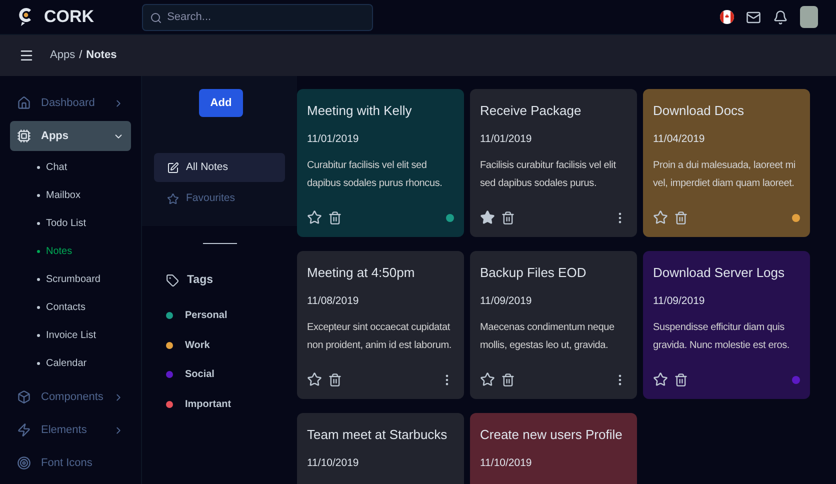 Image resolution: width=836 pixels, height=484 pixels. I want to click on note-title: Download Server Logs, so click(719, 273).